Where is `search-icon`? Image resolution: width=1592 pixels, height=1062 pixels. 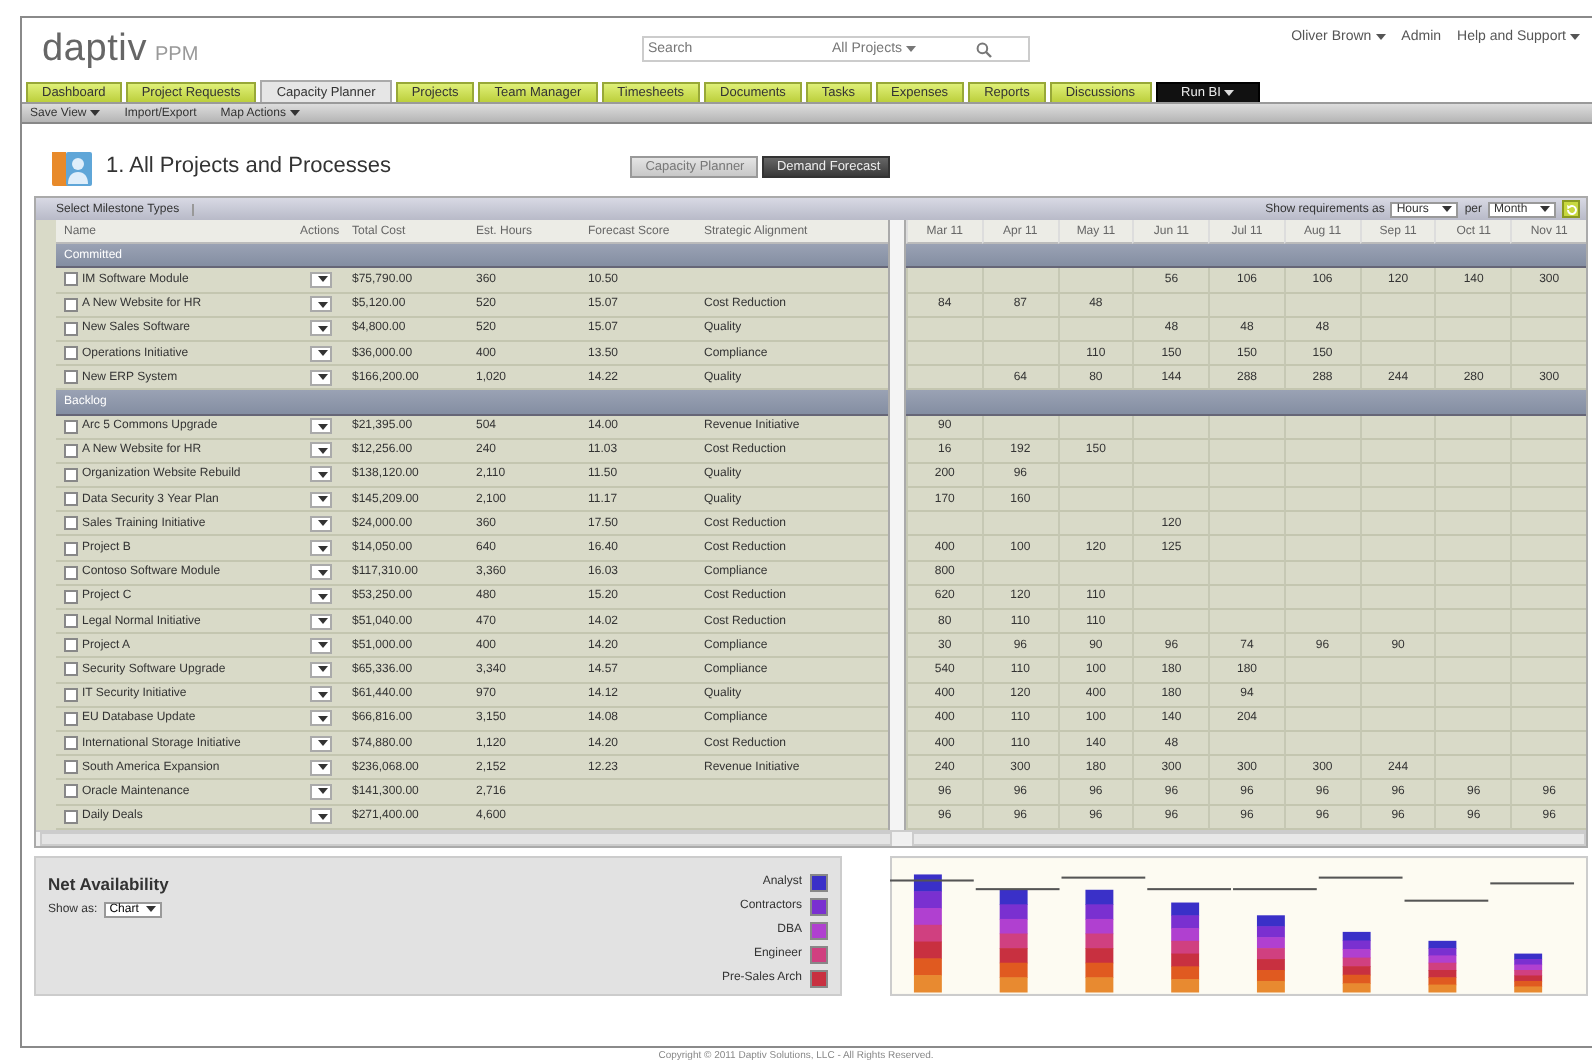
search-icon is located at coordinates (984, 49).